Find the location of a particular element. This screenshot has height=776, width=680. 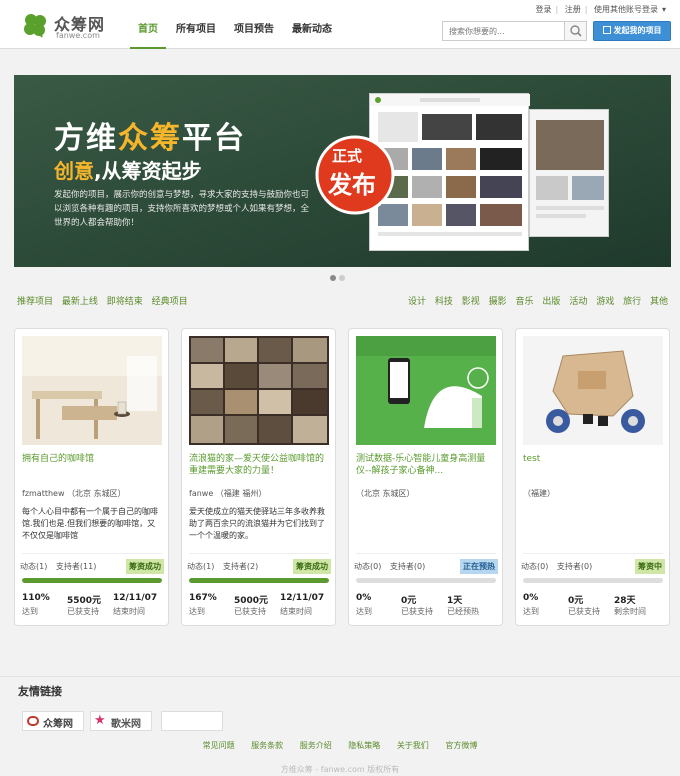

project-title: 拥有自己的咖啡馆 is located at coordinates (92, 459).